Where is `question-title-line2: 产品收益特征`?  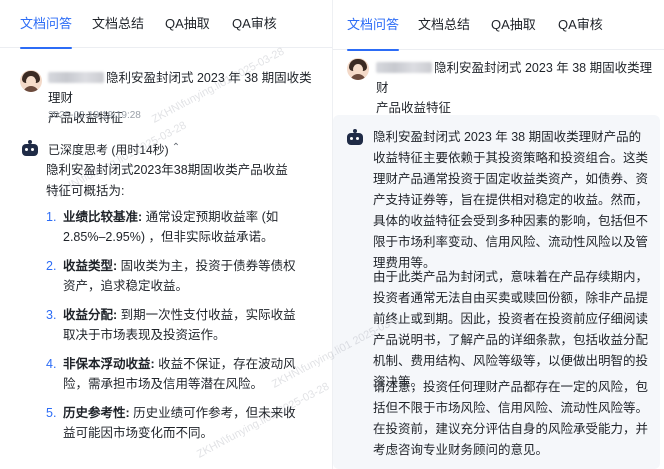 question-title-line2: 产品收益特征 is located at coordinates (414, 108).